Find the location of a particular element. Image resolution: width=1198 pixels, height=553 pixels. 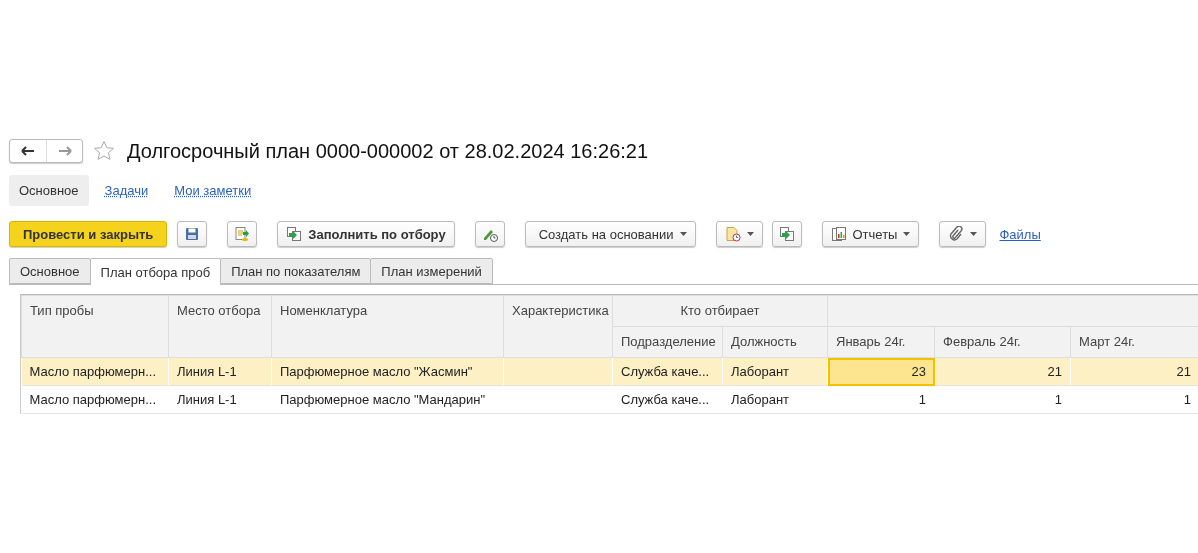

save-icon is located at coordinates (192, 234).